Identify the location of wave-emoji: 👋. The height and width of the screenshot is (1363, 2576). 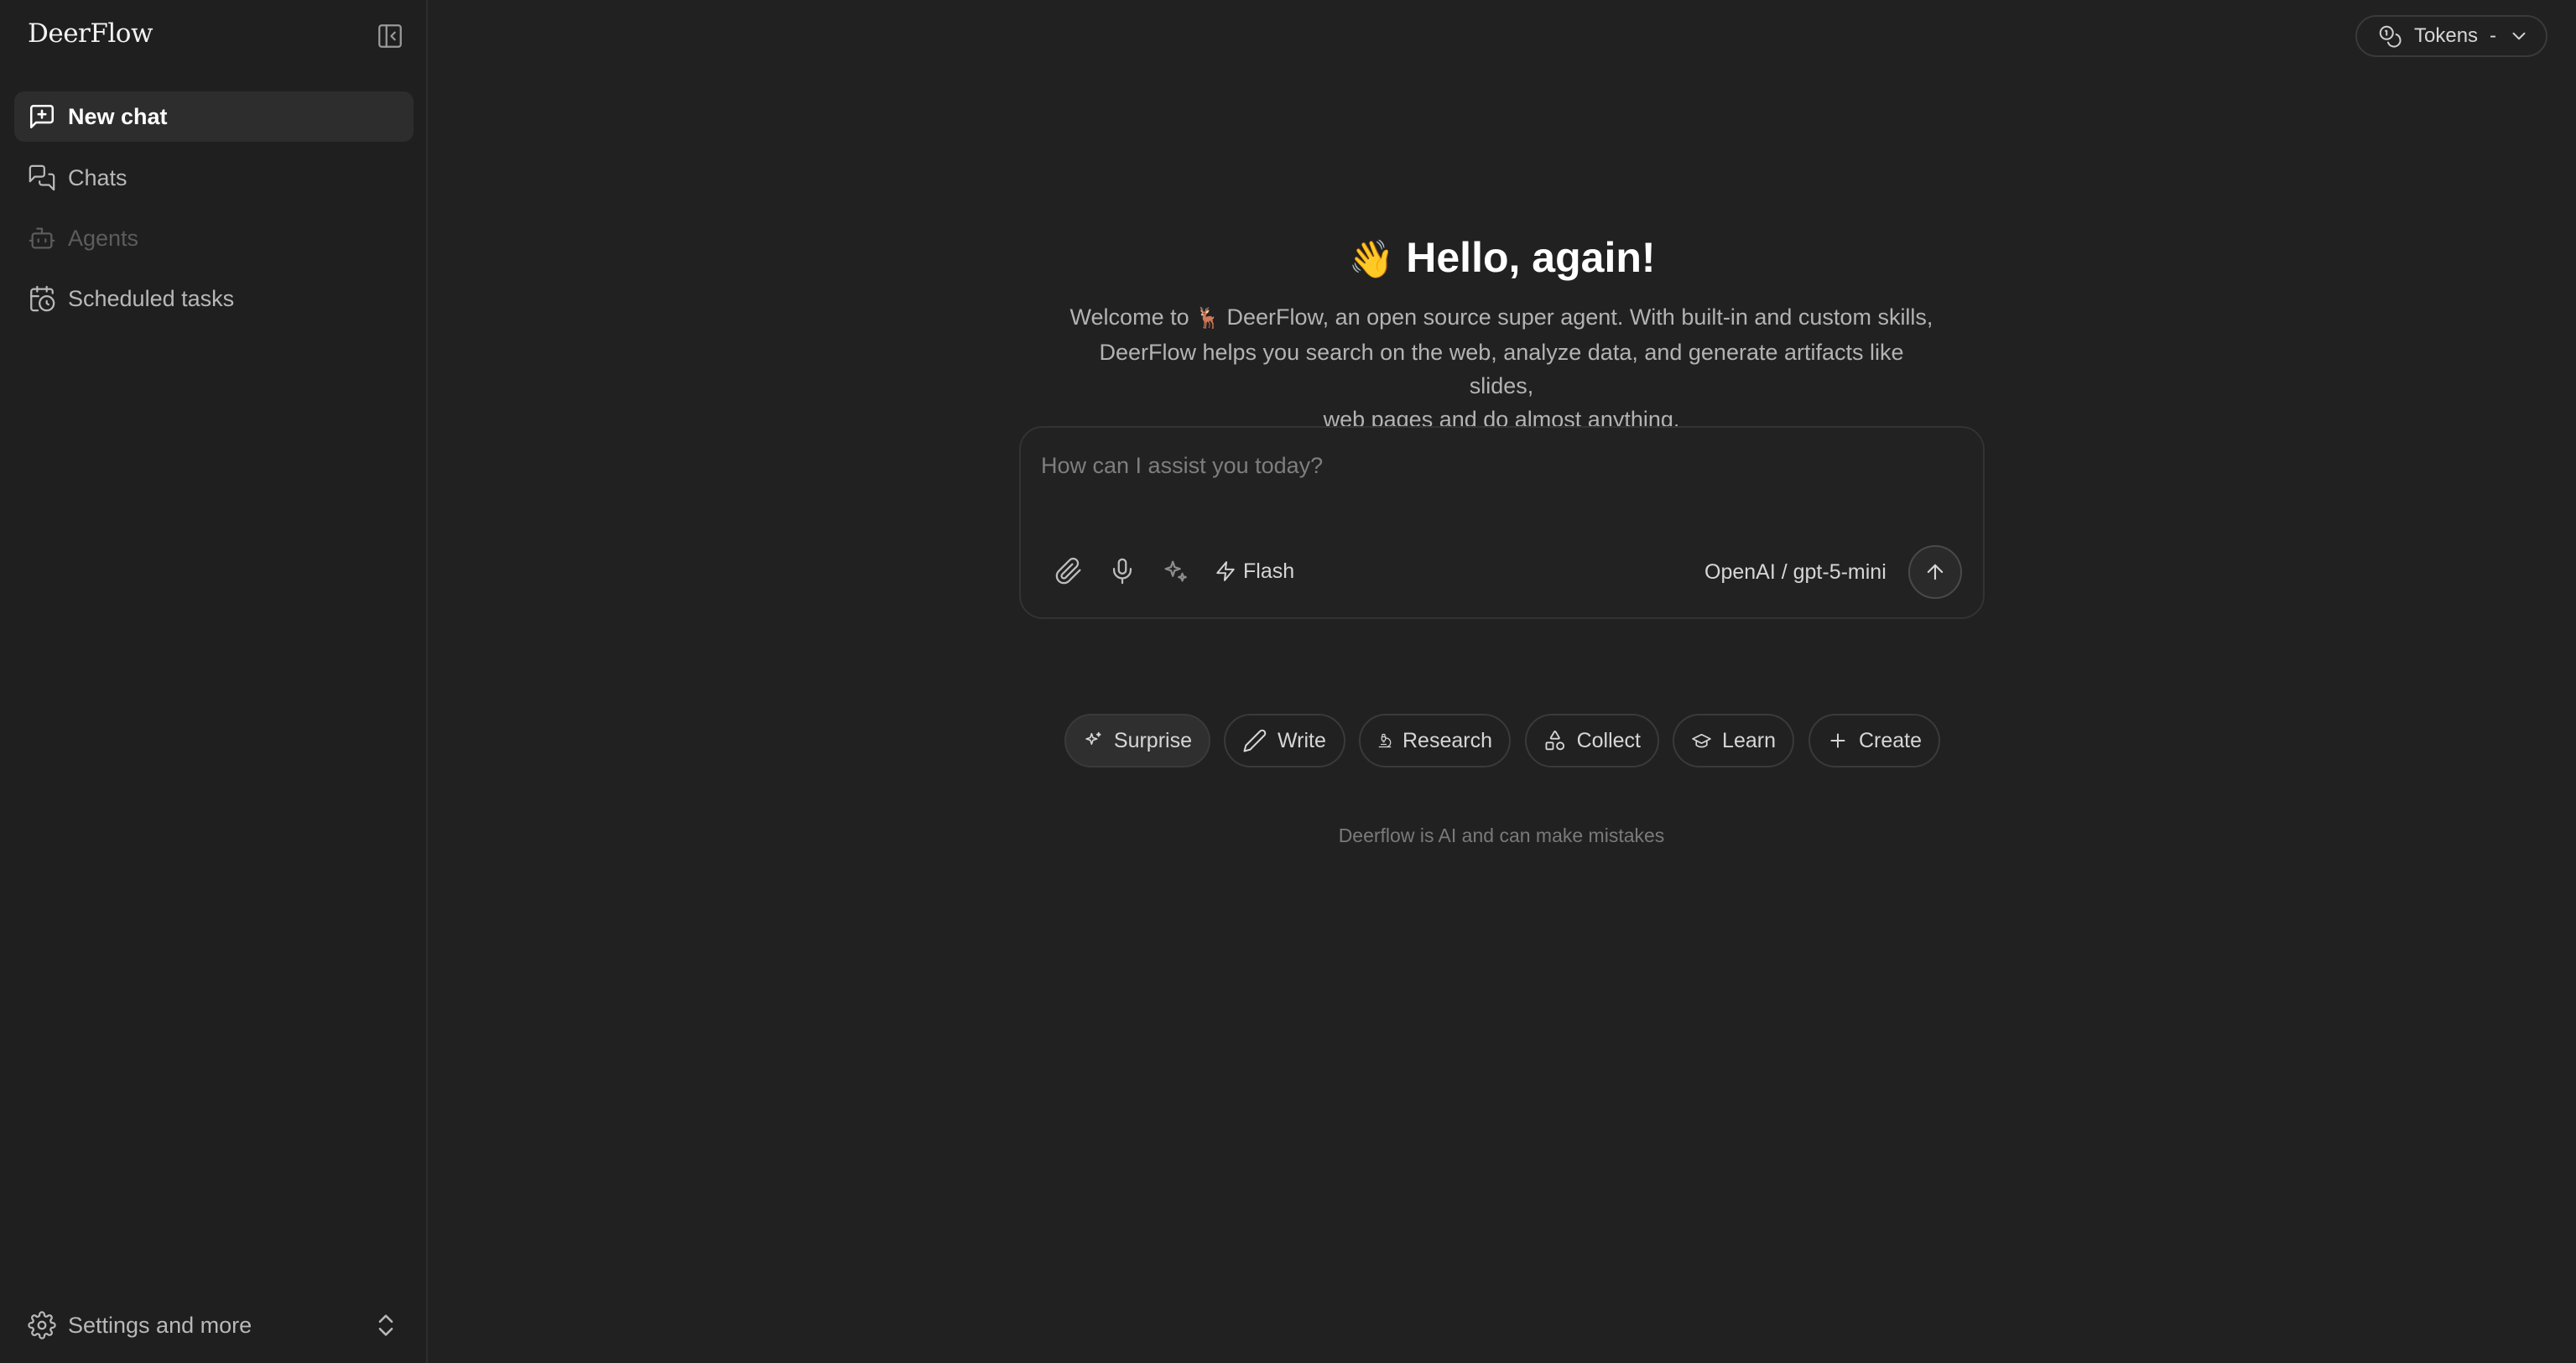
(1371, 259).